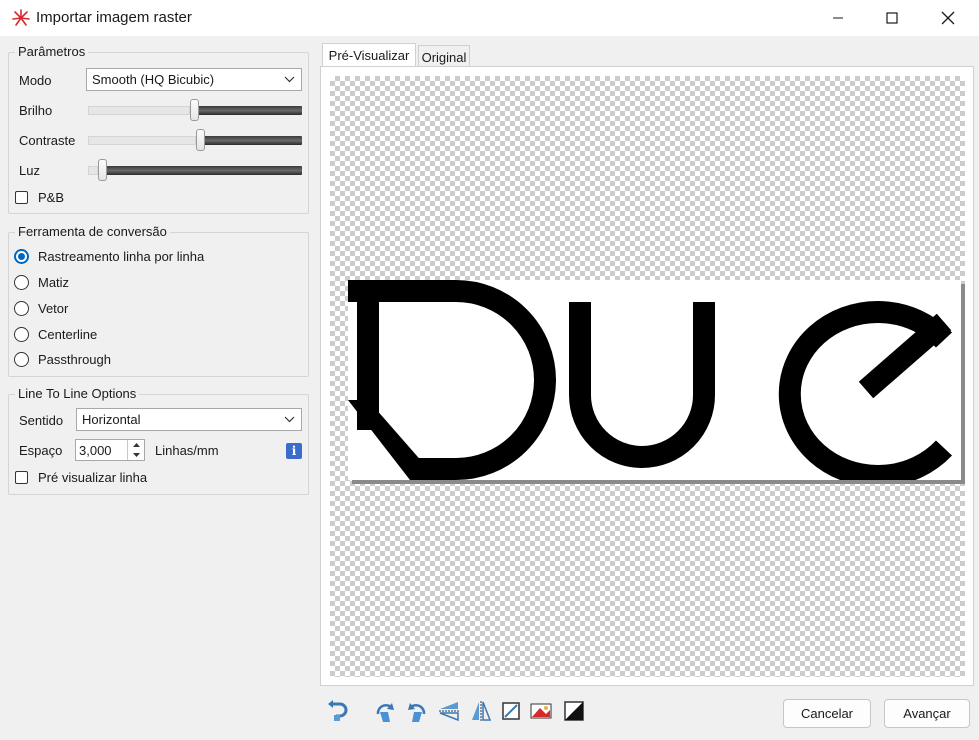  I want to click on rotate-right-icon, so click(417, 711).